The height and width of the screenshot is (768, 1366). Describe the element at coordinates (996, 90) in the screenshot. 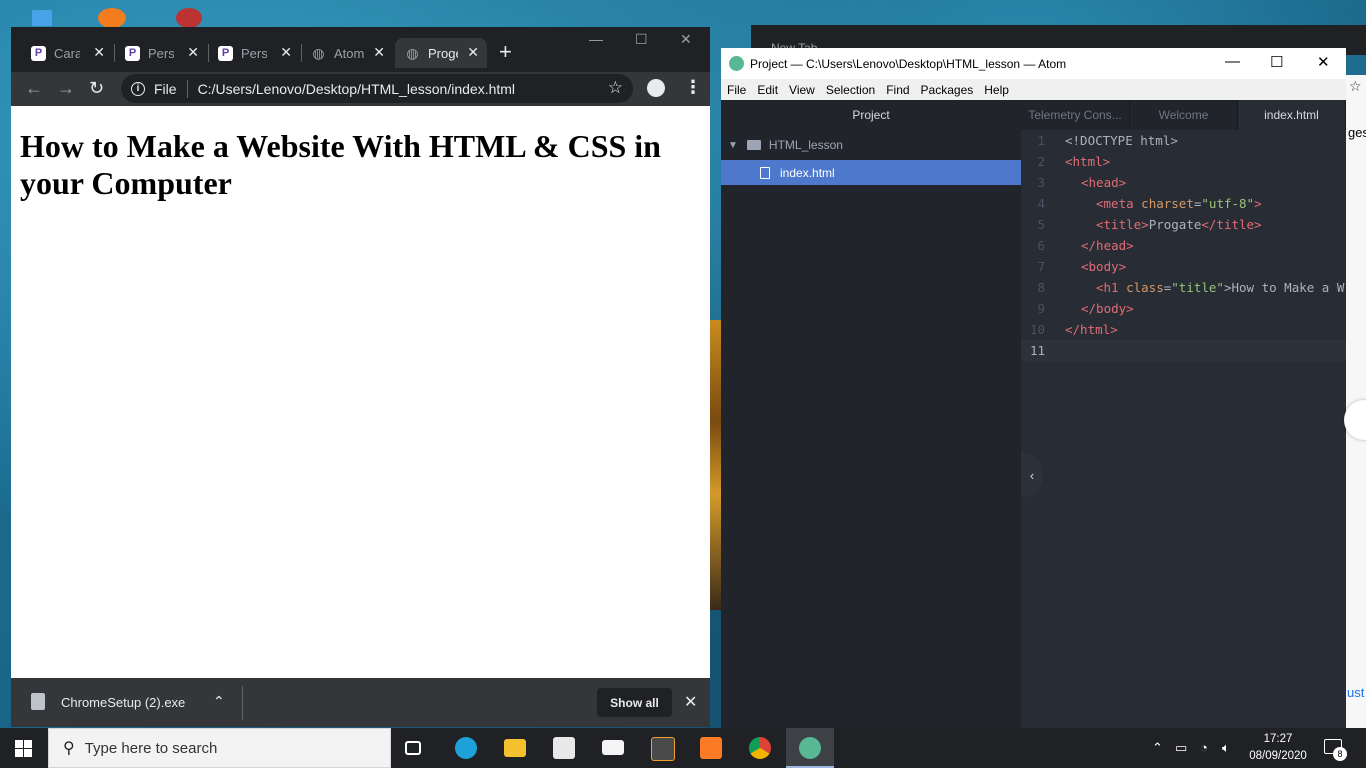

I see `menu-help: Help` at that location.